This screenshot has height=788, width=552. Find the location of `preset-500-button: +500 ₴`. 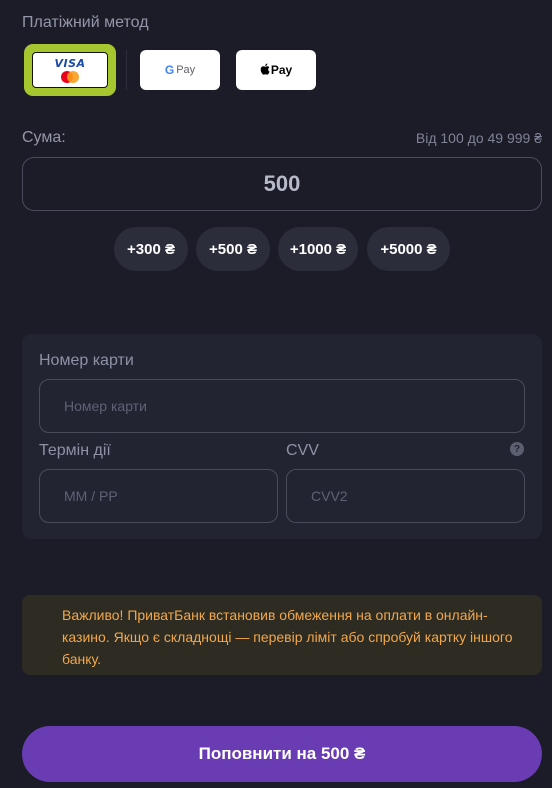

preset-500-button: +500 ₴ is located at coordinates (233, 249).